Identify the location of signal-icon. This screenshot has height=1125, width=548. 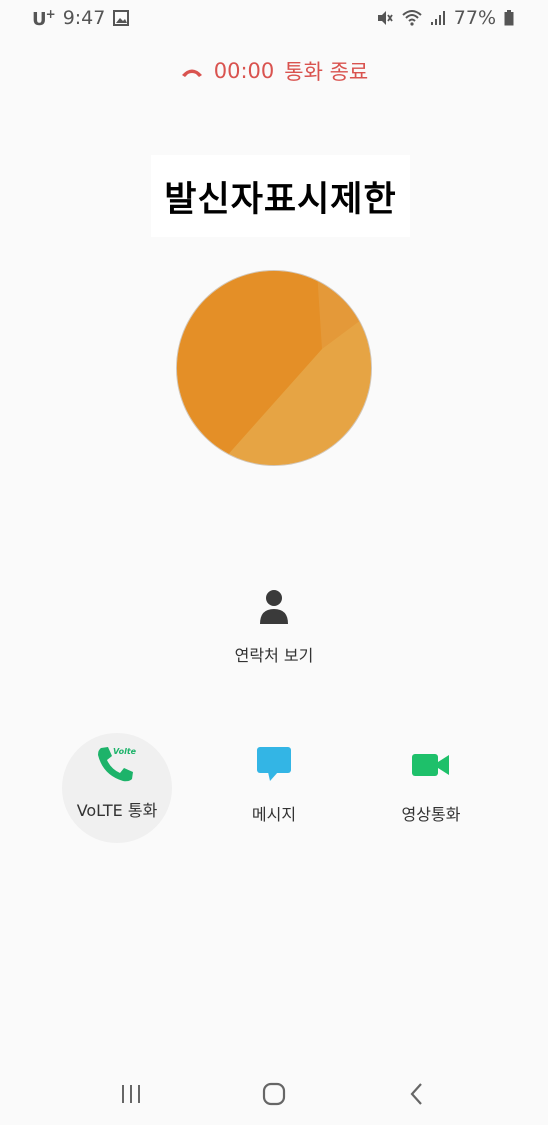
(438, 18).